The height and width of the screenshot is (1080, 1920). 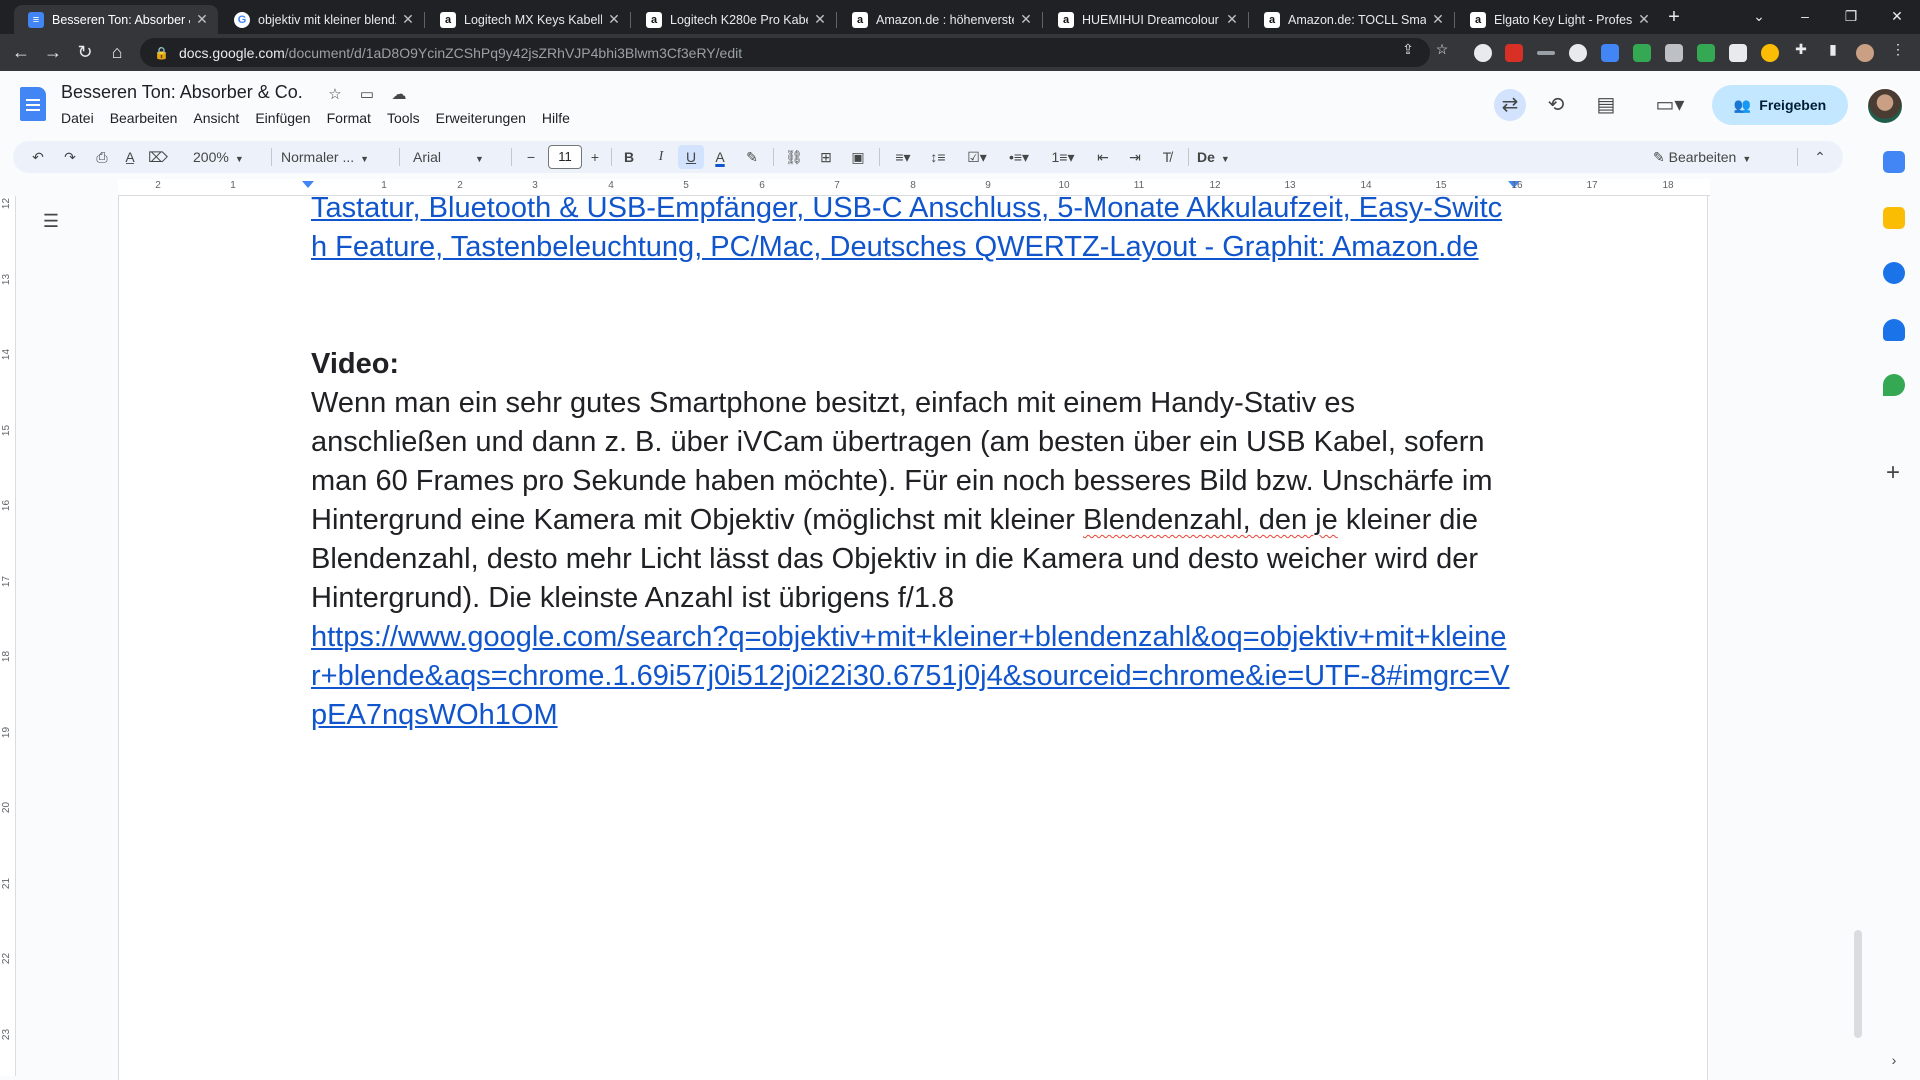 What do you see at coordinates (1063, 157) in the screenshot?
I see `numbered-list-icon: 1≡▾` at bounding box center [1063, 157].